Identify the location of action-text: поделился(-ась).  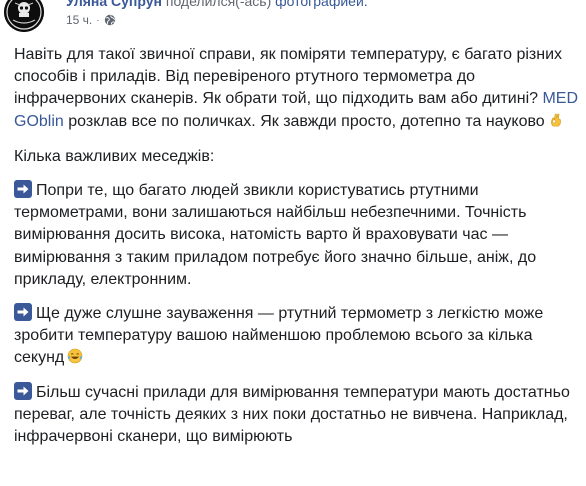
(218, 4).